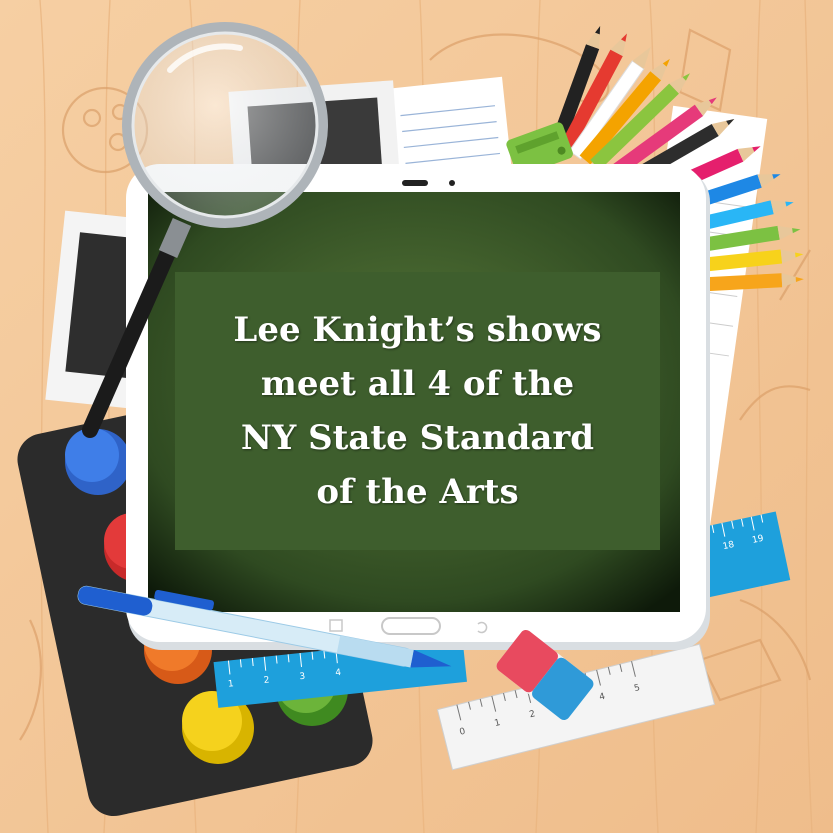 The width and height of the screenshot is (833, 833). Describe the element at coordinates (417, 384) in the screenshot. I see `message-line-2: meet all 4 of the` at that location.